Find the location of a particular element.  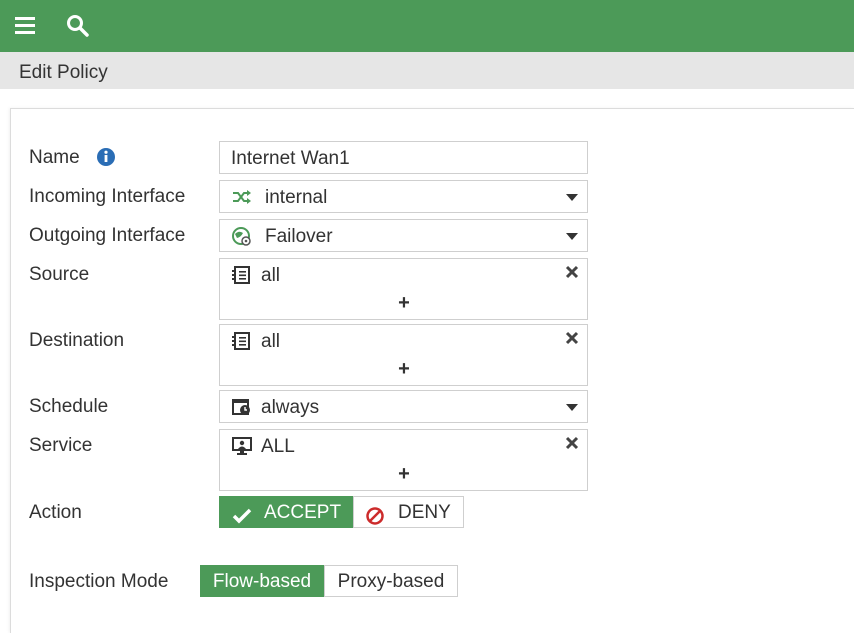

outgoing-interface-label: Outgoing Interface is located at coordinates (107, 235).